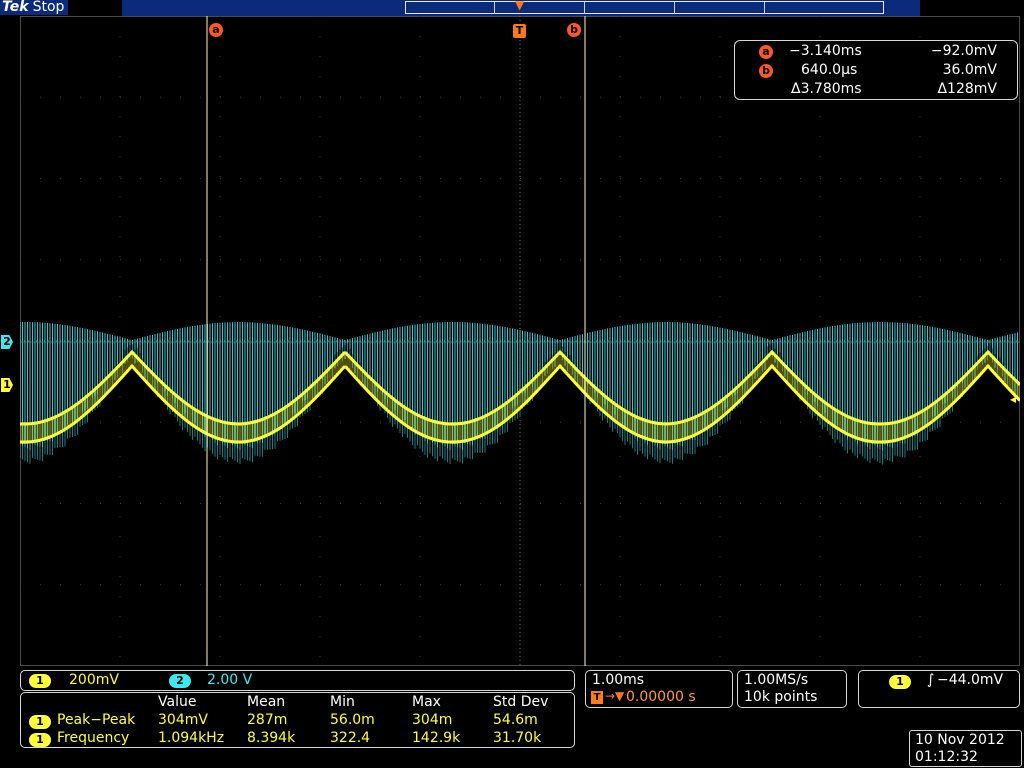 The image size is (1024, 768). I want to click on meas-header-mean: Mean, so click(266, 702).